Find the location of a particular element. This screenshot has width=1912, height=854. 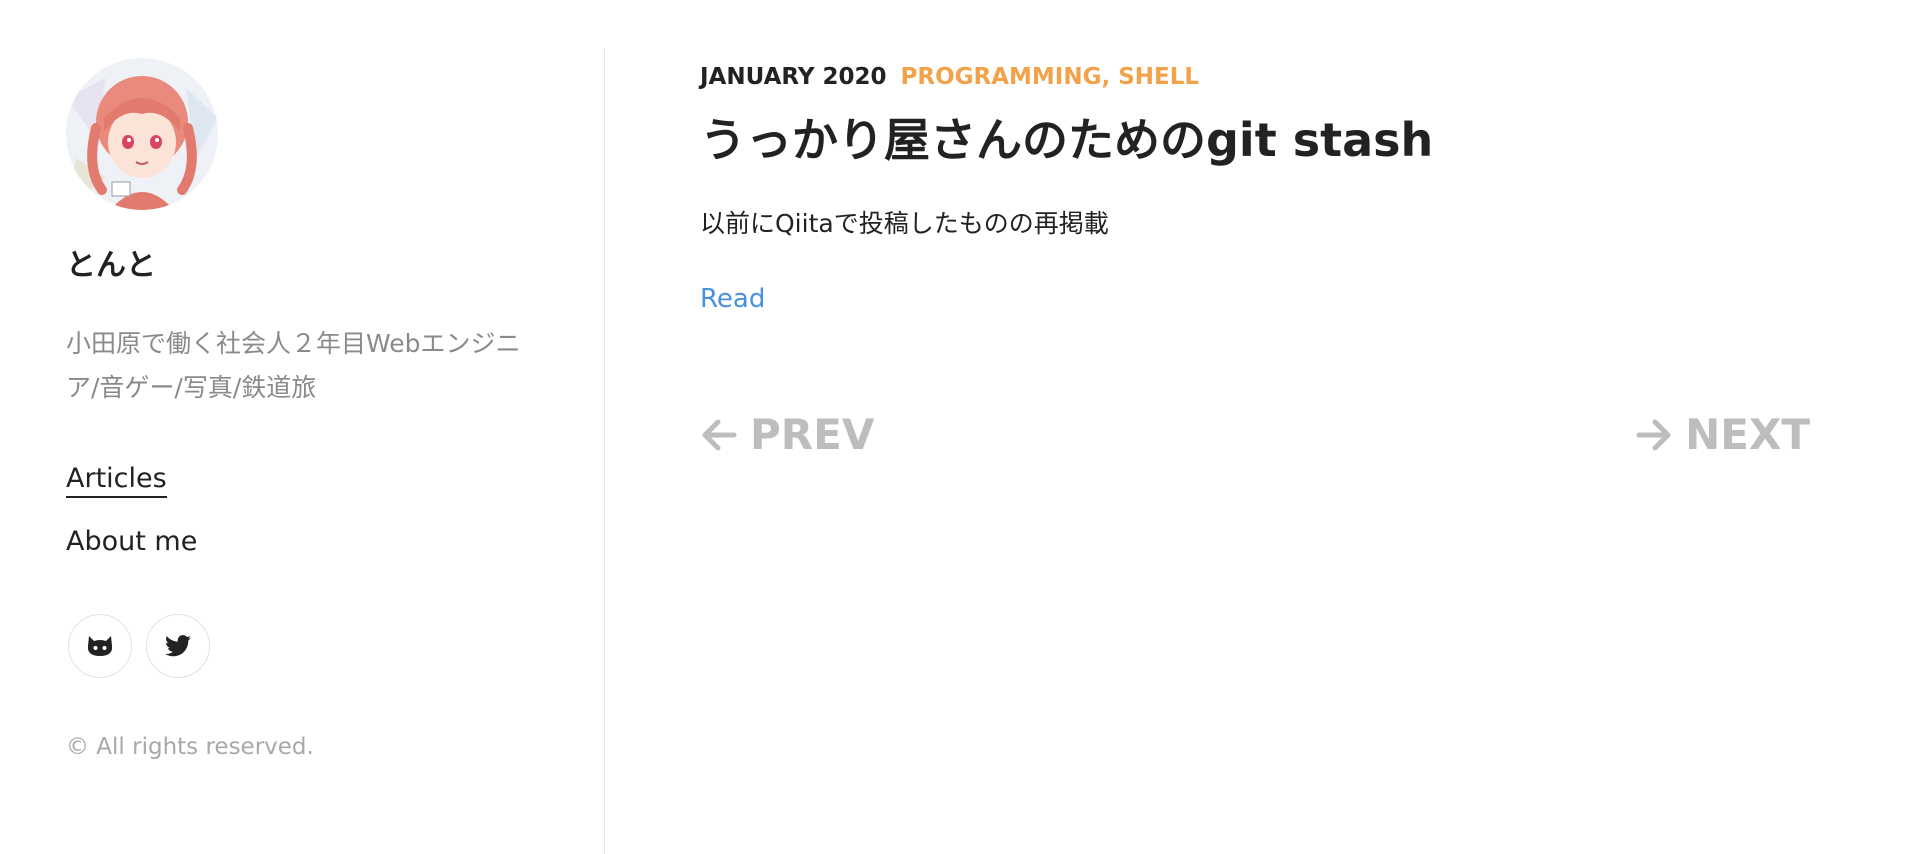

author-name: とんと is located at coordinates (111, 265).